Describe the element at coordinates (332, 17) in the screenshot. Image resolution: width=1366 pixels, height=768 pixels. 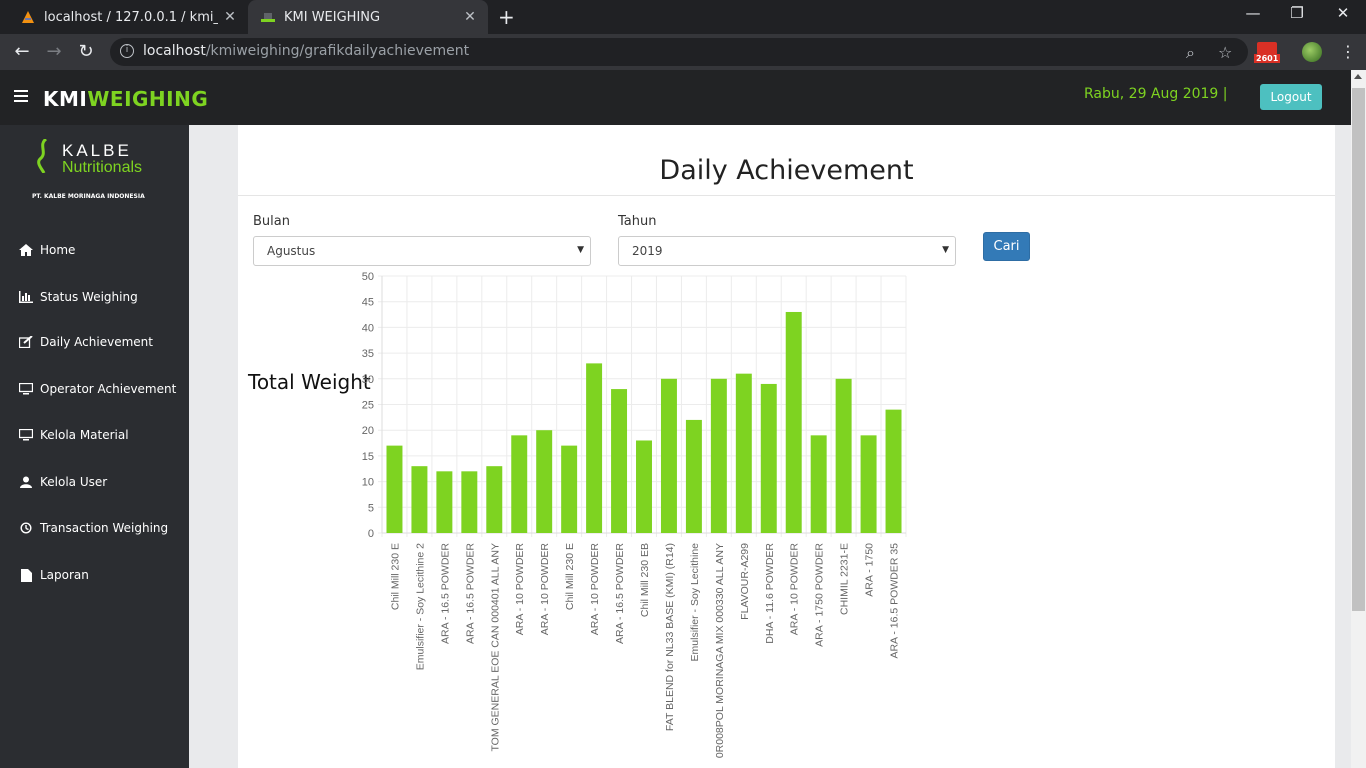
I see `tab-title: KMI WEIGHING` at that location.